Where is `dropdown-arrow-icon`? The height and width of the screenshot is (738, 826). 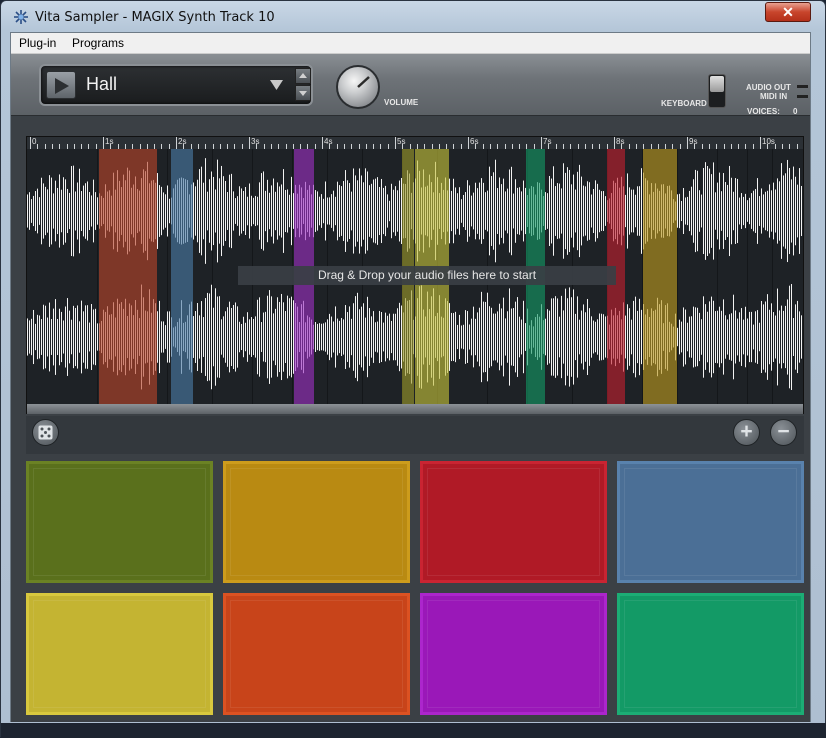 dropdown-arrow-icon is located at coordinates (276, 85).